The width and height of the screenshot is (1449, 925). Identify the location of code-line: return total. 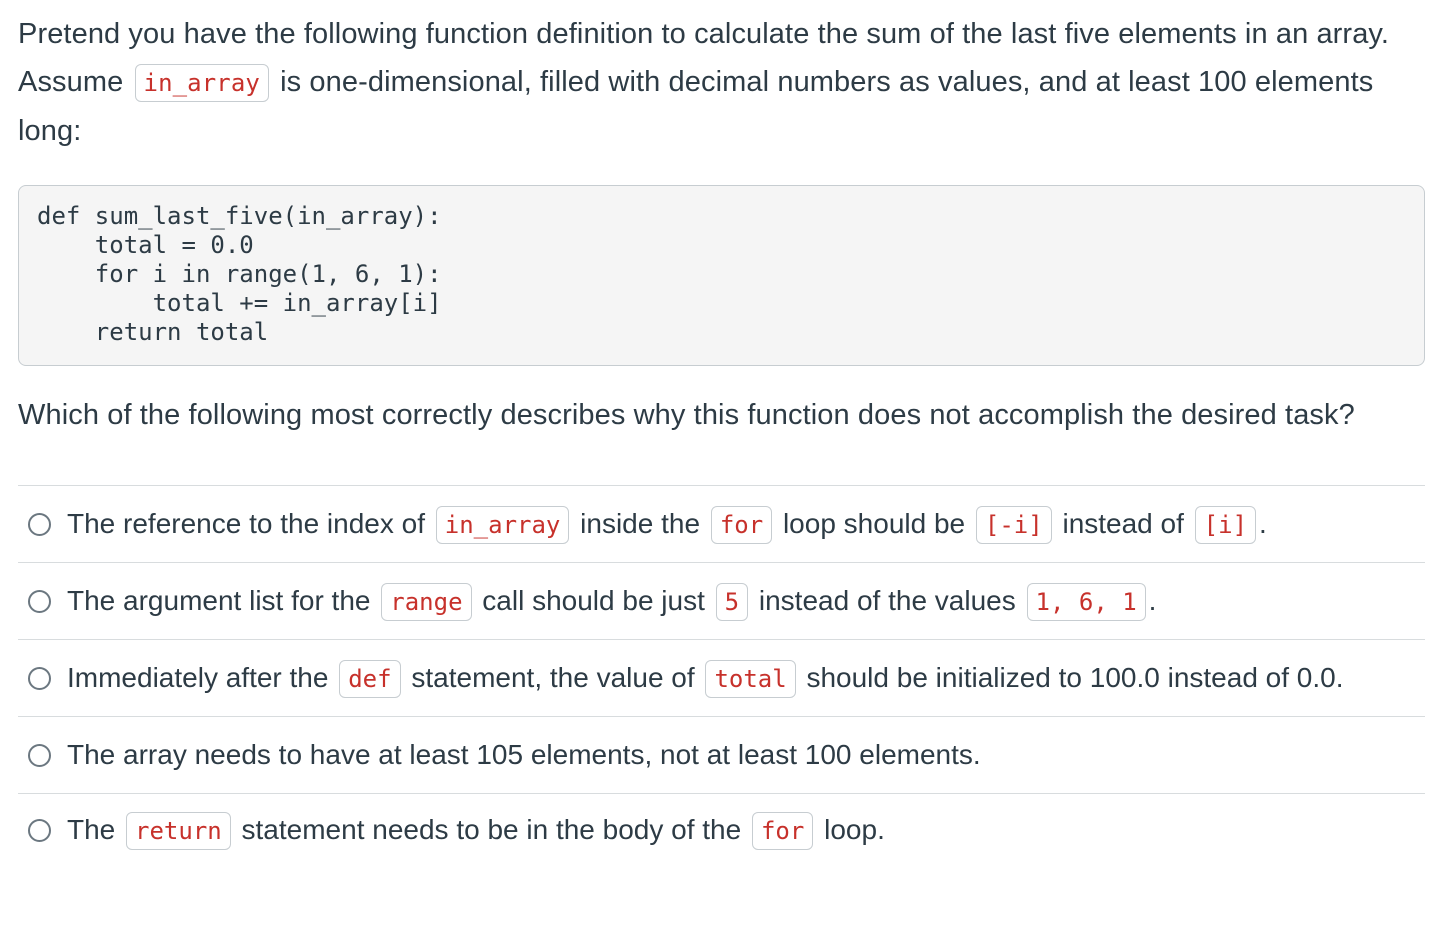
(153, 332).